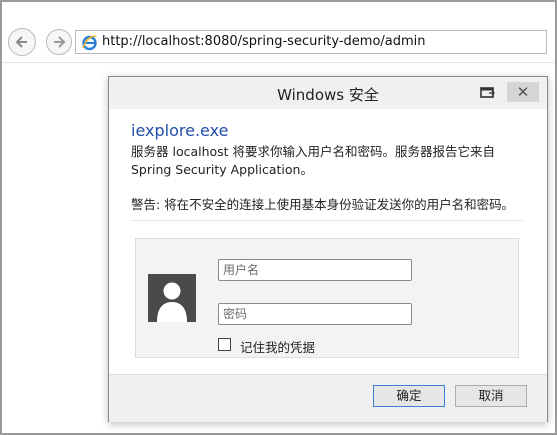  I want to click on arrow-left-icon, so click(21, 42).